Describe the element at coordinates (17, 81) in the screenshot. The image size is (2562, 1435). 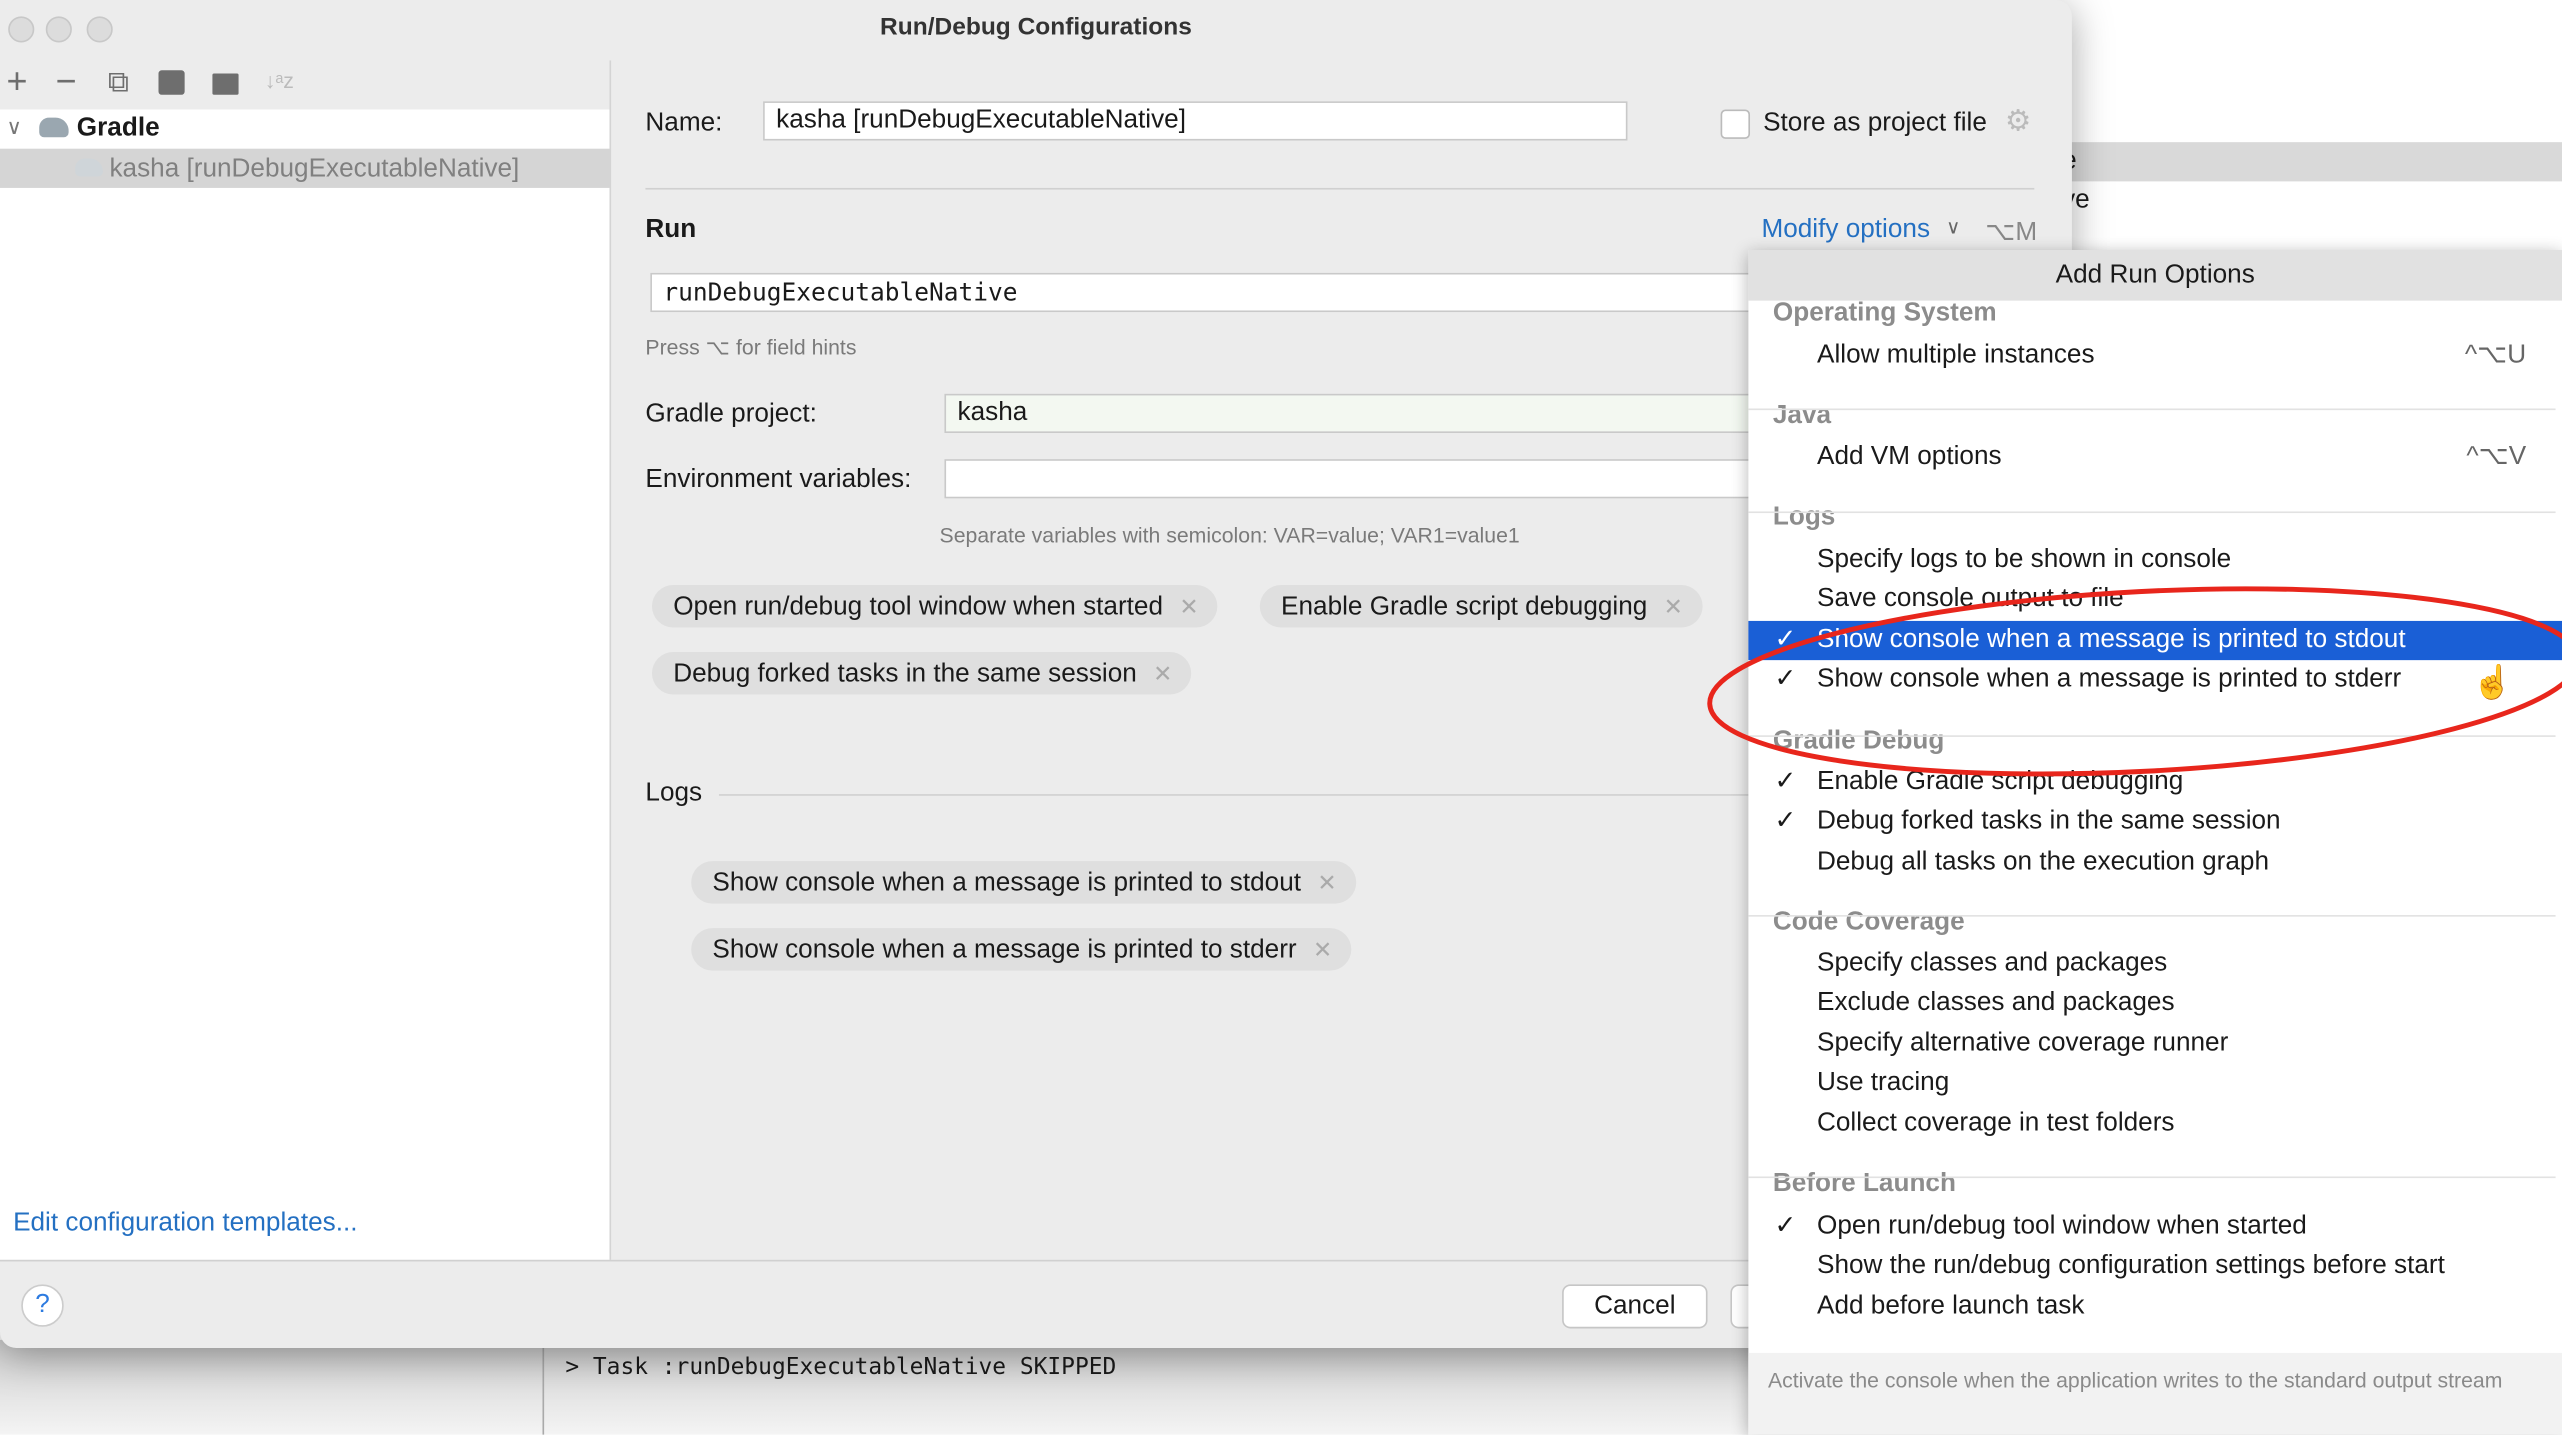
I see `add-icon: +` at that location.